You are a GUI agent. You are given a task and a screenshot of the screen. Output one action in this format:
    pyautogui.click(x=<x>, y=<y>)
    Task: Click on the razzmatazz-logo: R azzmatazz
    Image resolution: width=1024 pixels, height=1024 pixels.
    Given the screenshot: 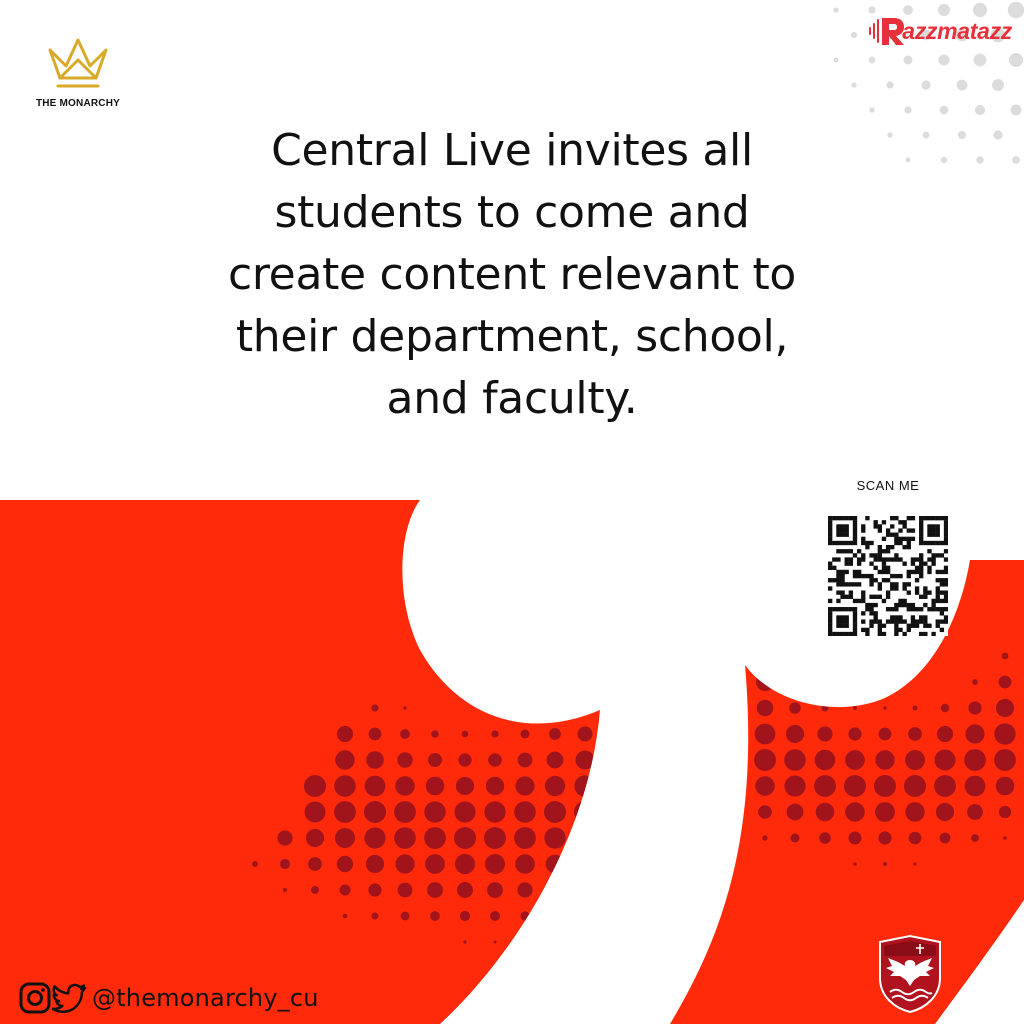 What is the action you would take?
    pyautogui.click(x=940, y=31)
    